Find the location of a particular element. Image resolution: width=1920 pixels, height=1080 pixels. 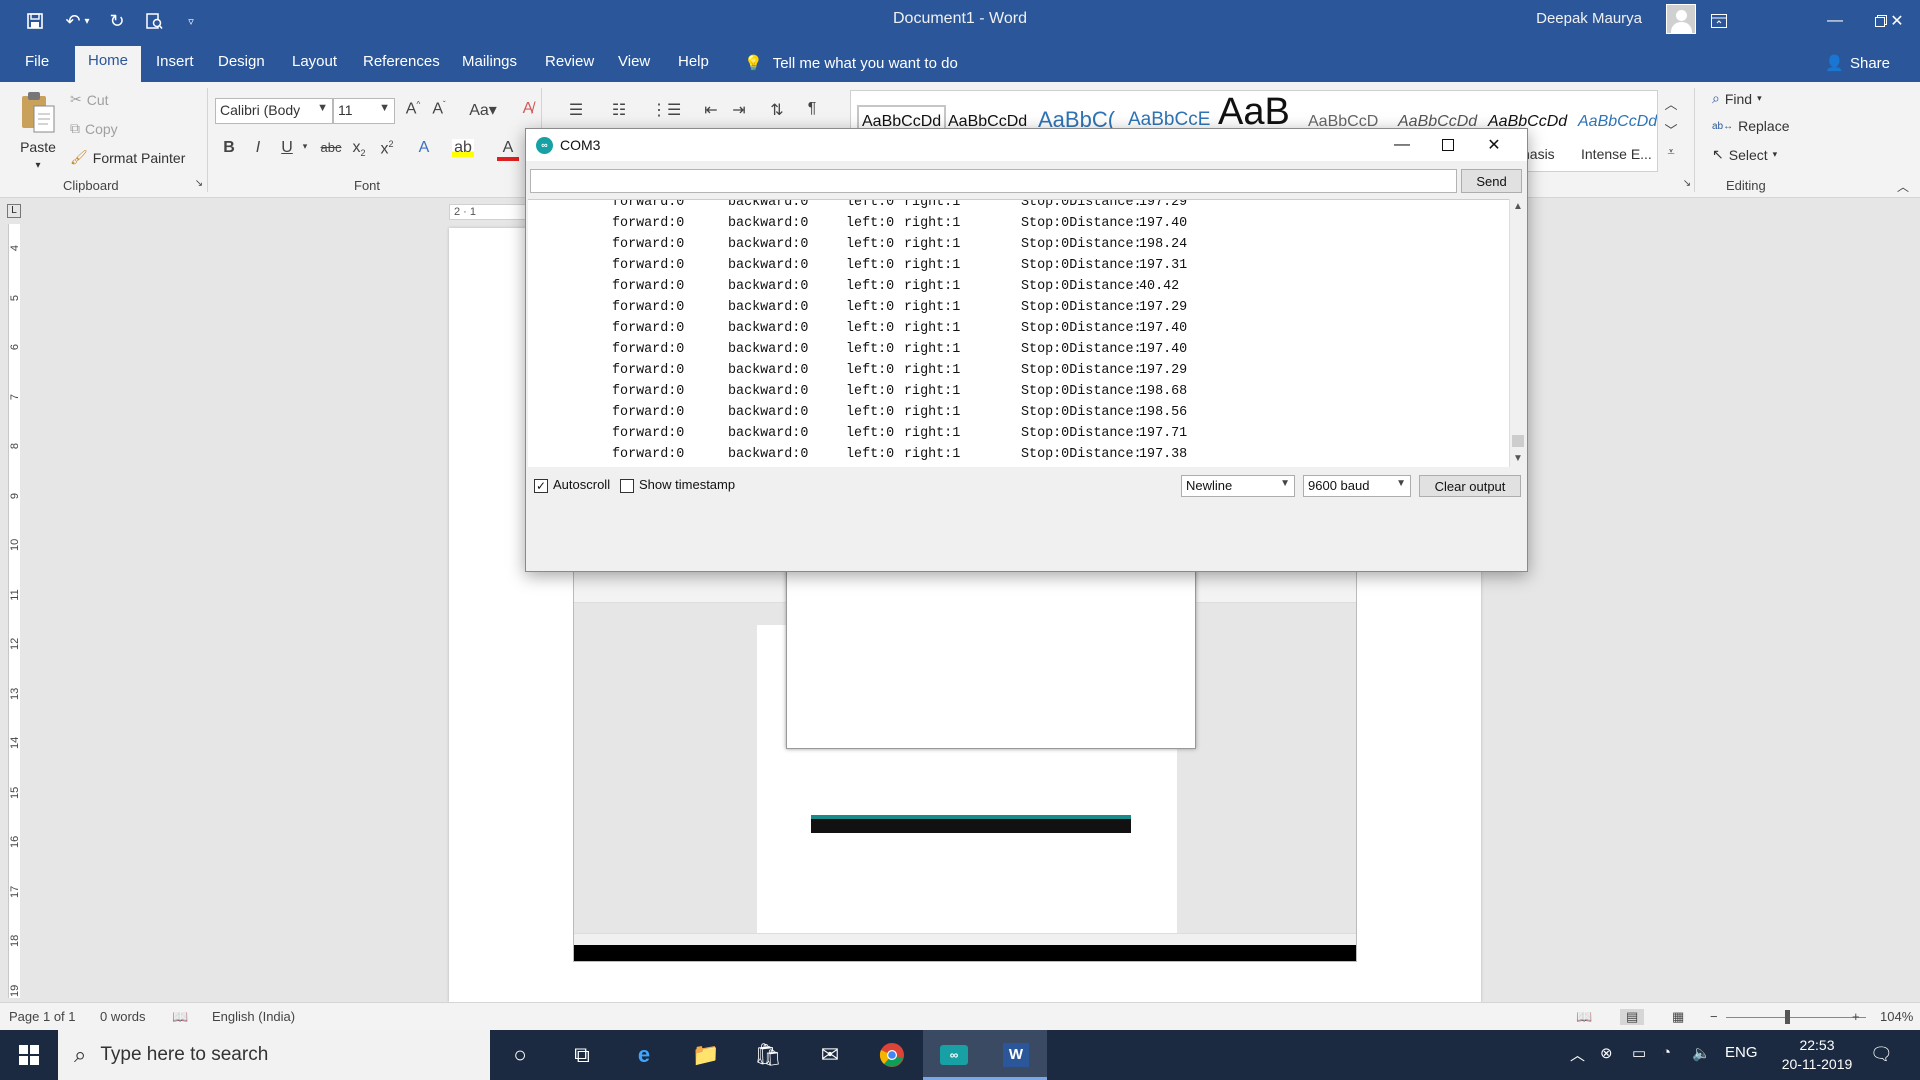

tab-design: Design is located at coordinates (241, 66).